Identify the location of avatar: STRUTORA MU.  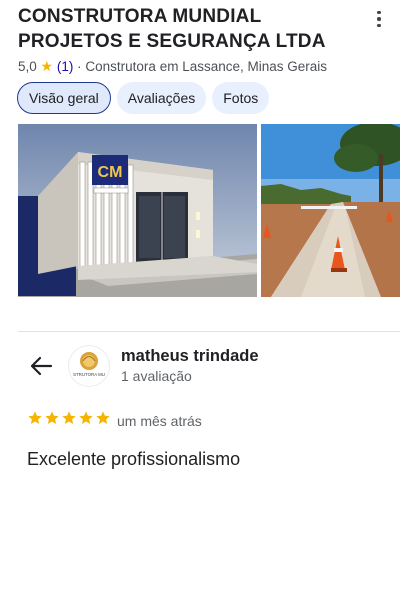
(89, 366).